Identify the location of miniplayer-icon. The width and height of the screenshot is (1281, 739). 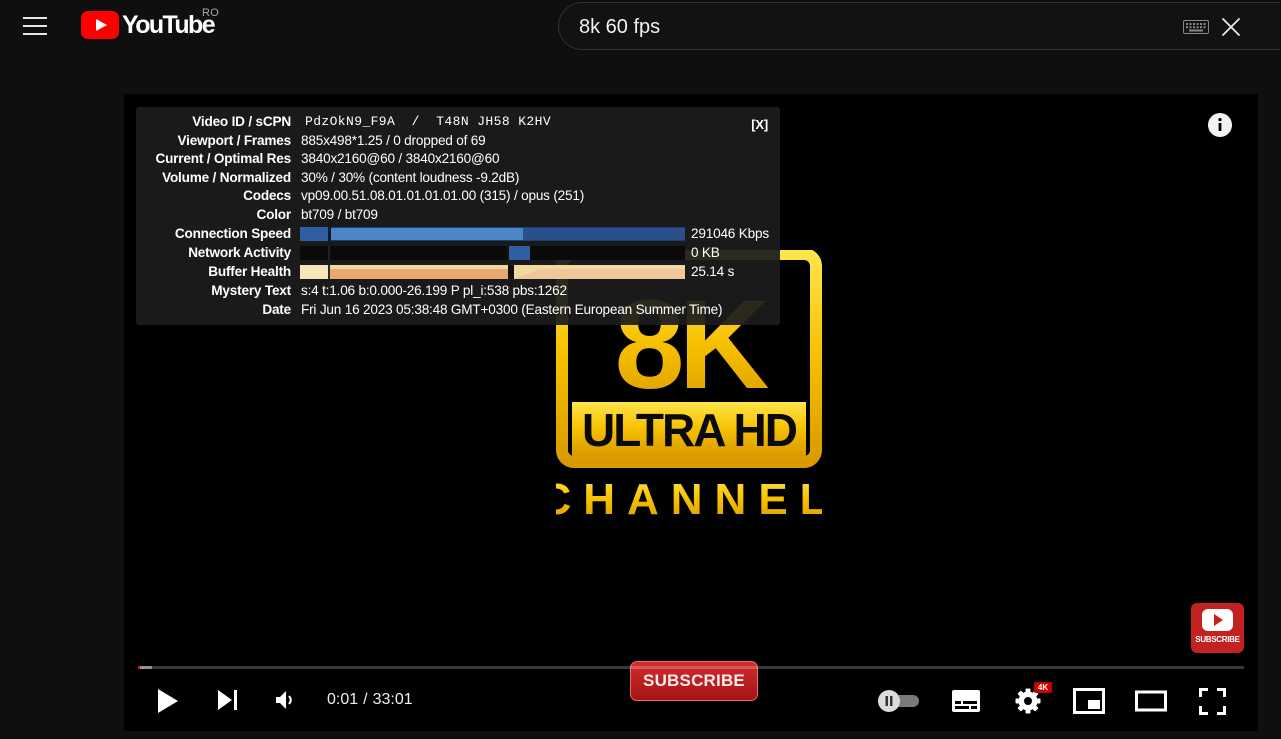
(1089, 701).